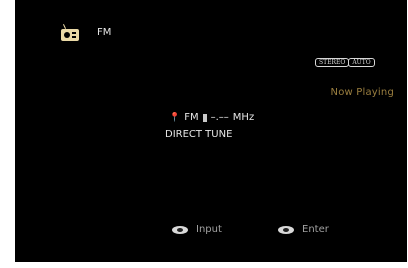  I want to click on radio-icon, so click(70, 32).